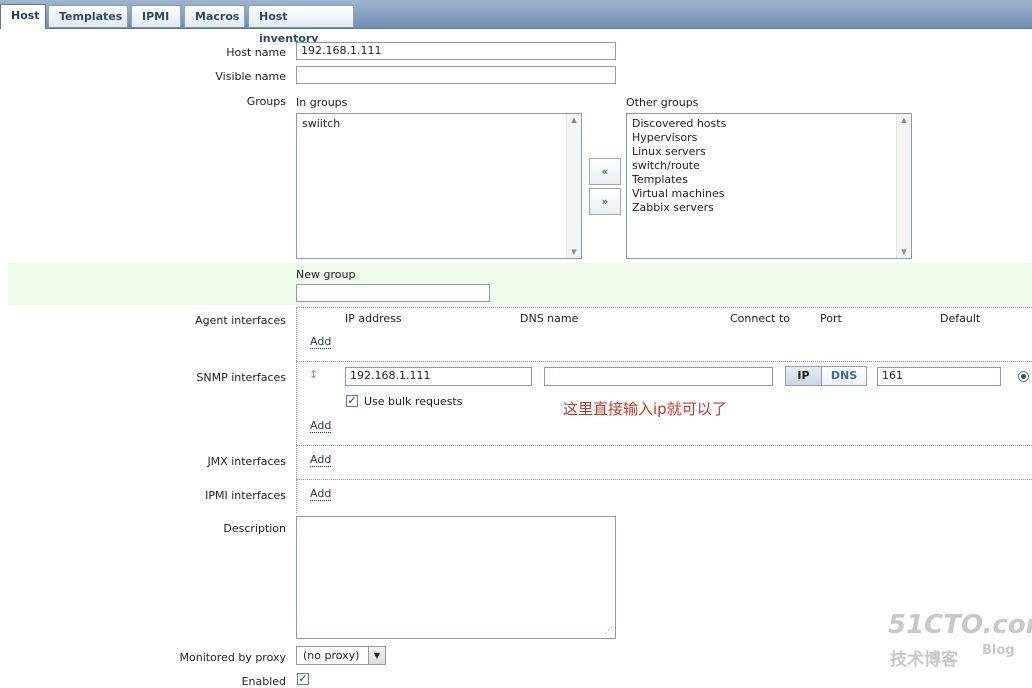 The height and width of the screenshot is (688, 1032). I want to click on list-item: Virtual machines, so click(769, 194).